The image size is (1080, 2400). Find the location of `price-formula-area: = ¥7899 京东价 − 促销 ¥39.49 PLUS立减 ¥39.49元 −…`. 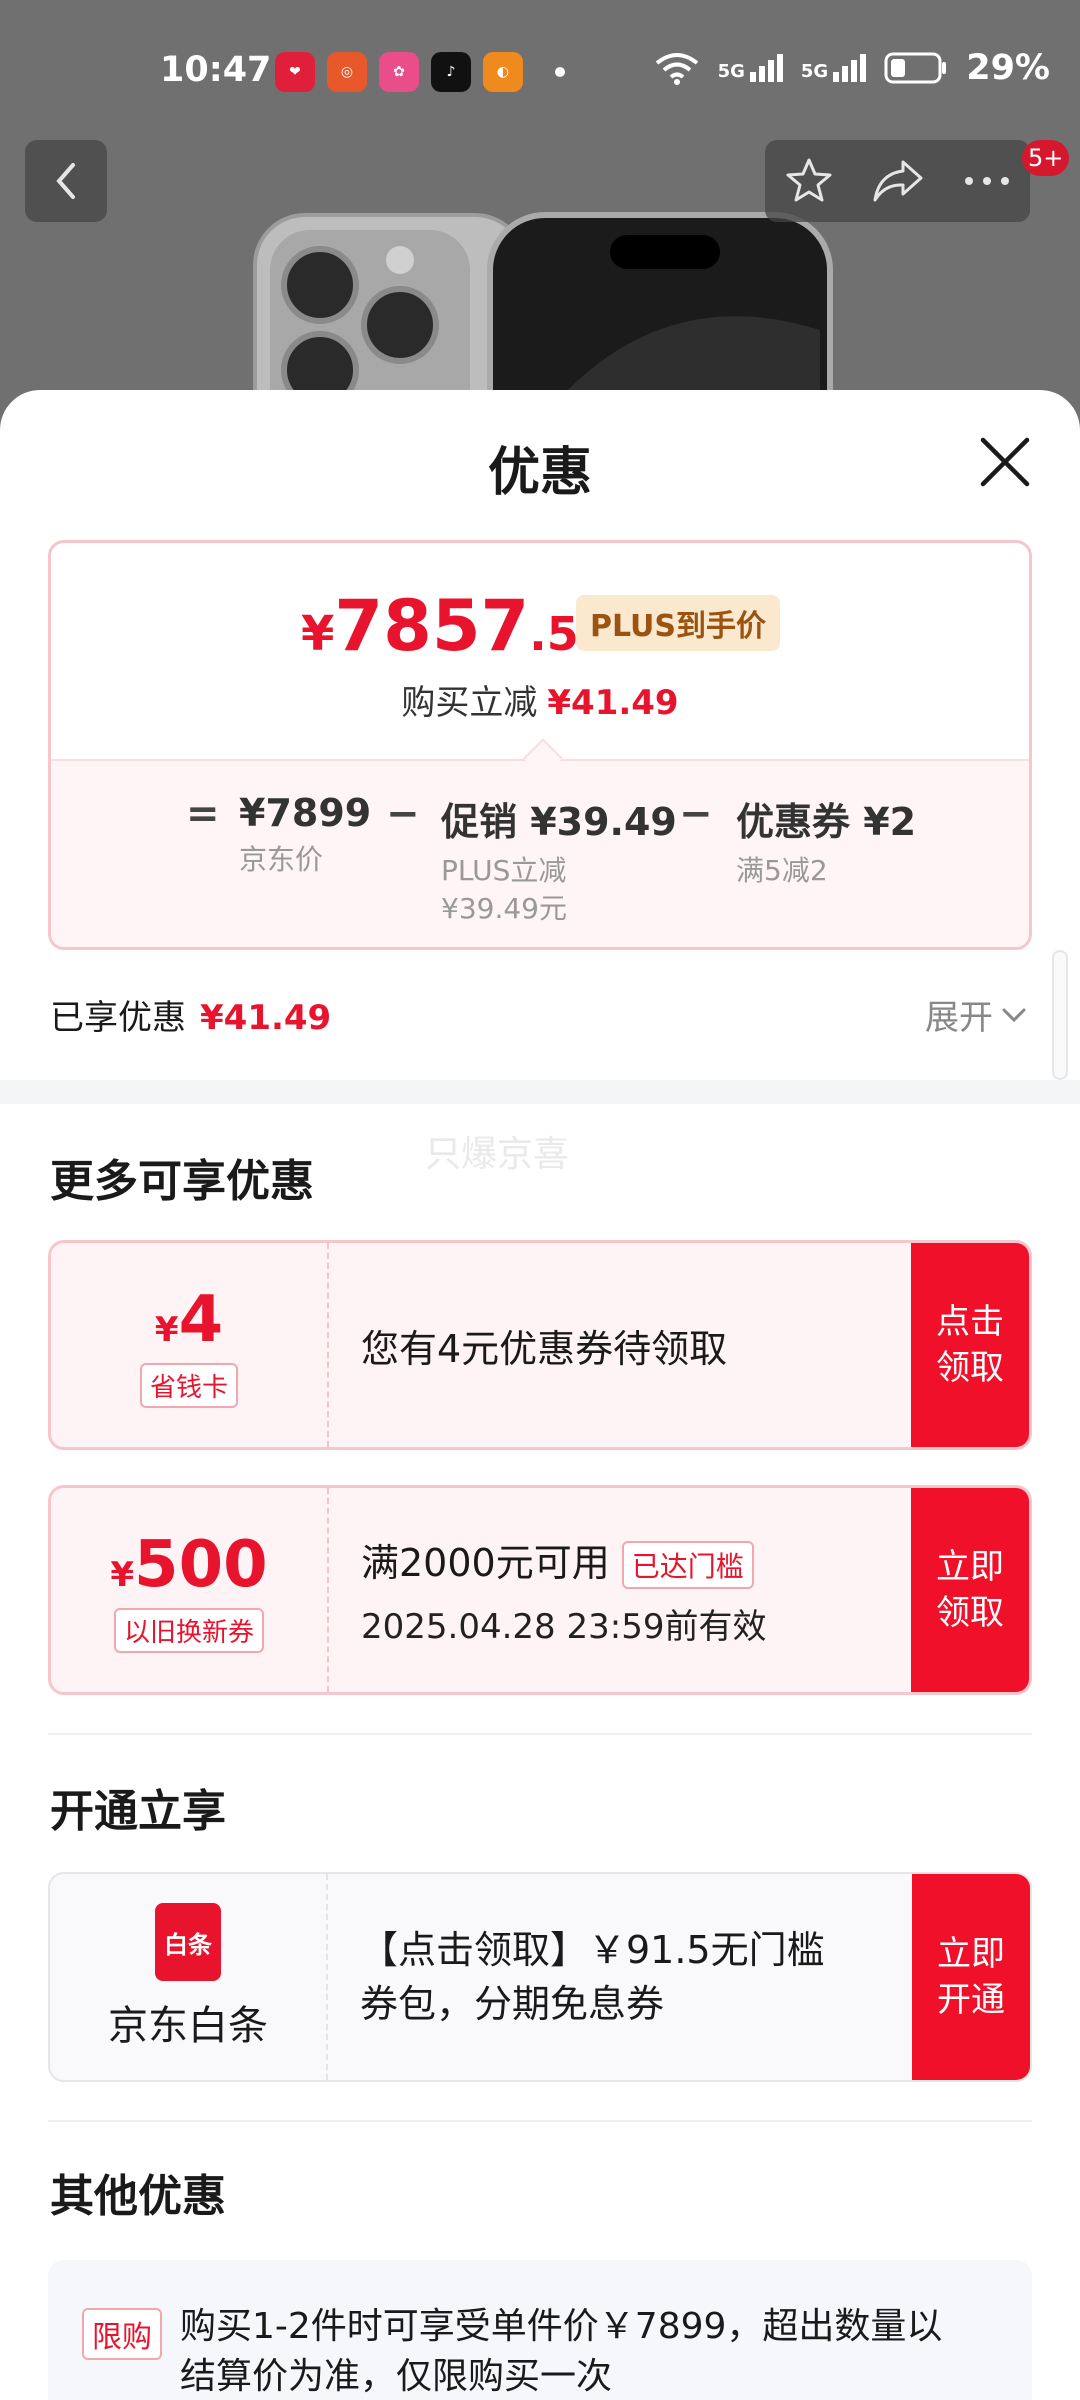

price-formula-area: = ¥7899 京东价 − 促销 ¥39.49 PLUS立减 ¥39.49元 −… is located at coordinates (540, 853).